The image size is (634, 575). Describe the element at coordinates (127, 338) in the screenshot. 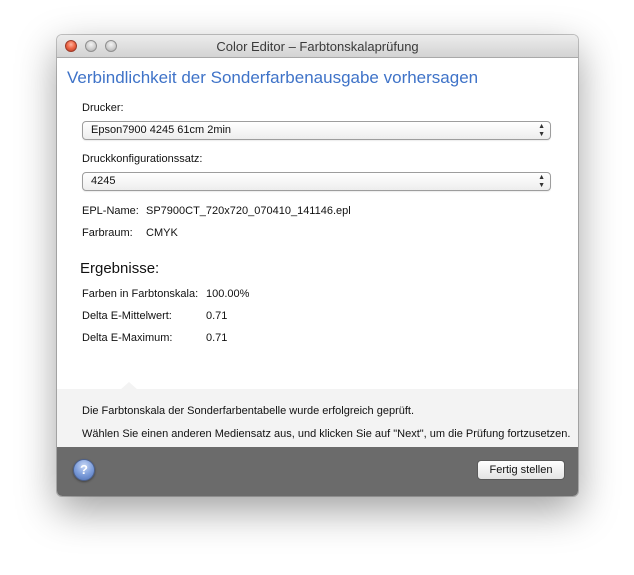

I see `result-label: Delta E-Maximum:` at that location.